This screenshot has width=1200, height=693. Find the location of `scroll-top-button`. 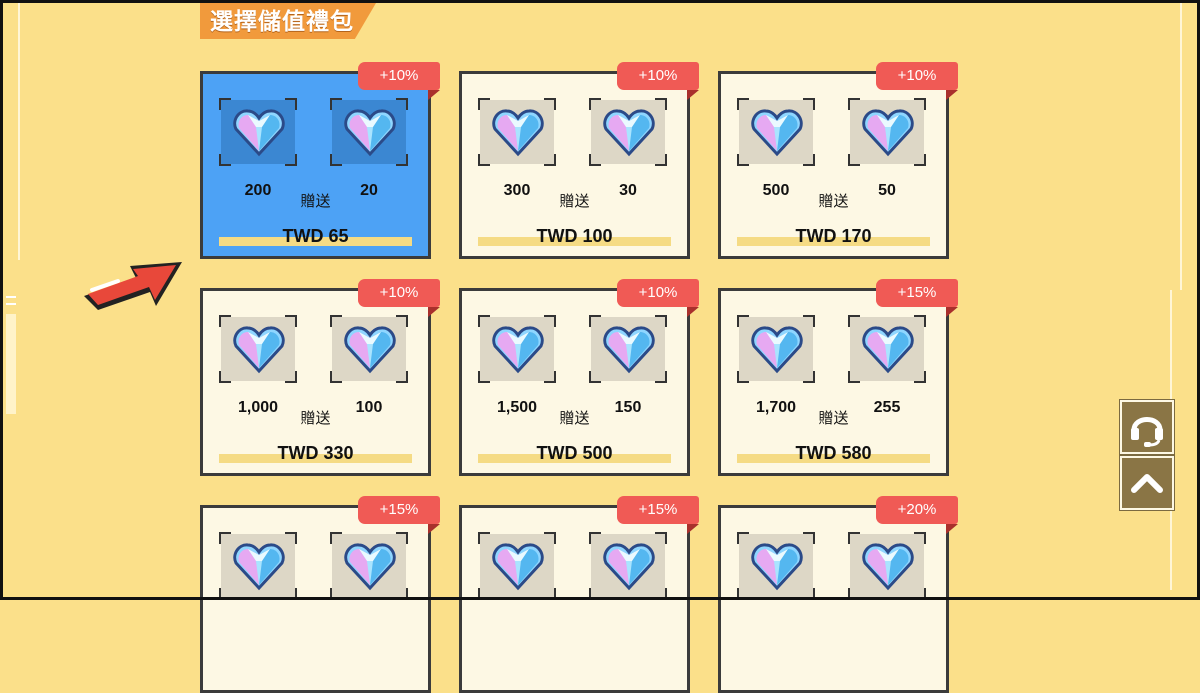

scroll-top-button is located at coordinates (1147, 483).